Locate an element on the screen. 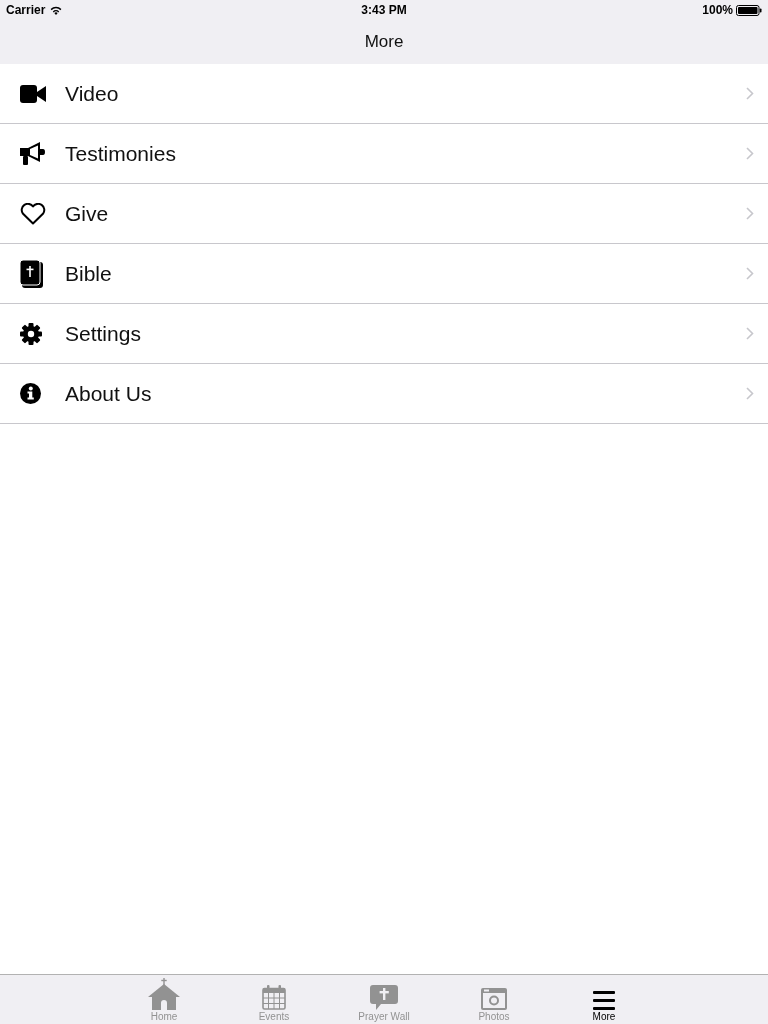  speech-bubble-cross-icon is located at coordinates (384, 997).